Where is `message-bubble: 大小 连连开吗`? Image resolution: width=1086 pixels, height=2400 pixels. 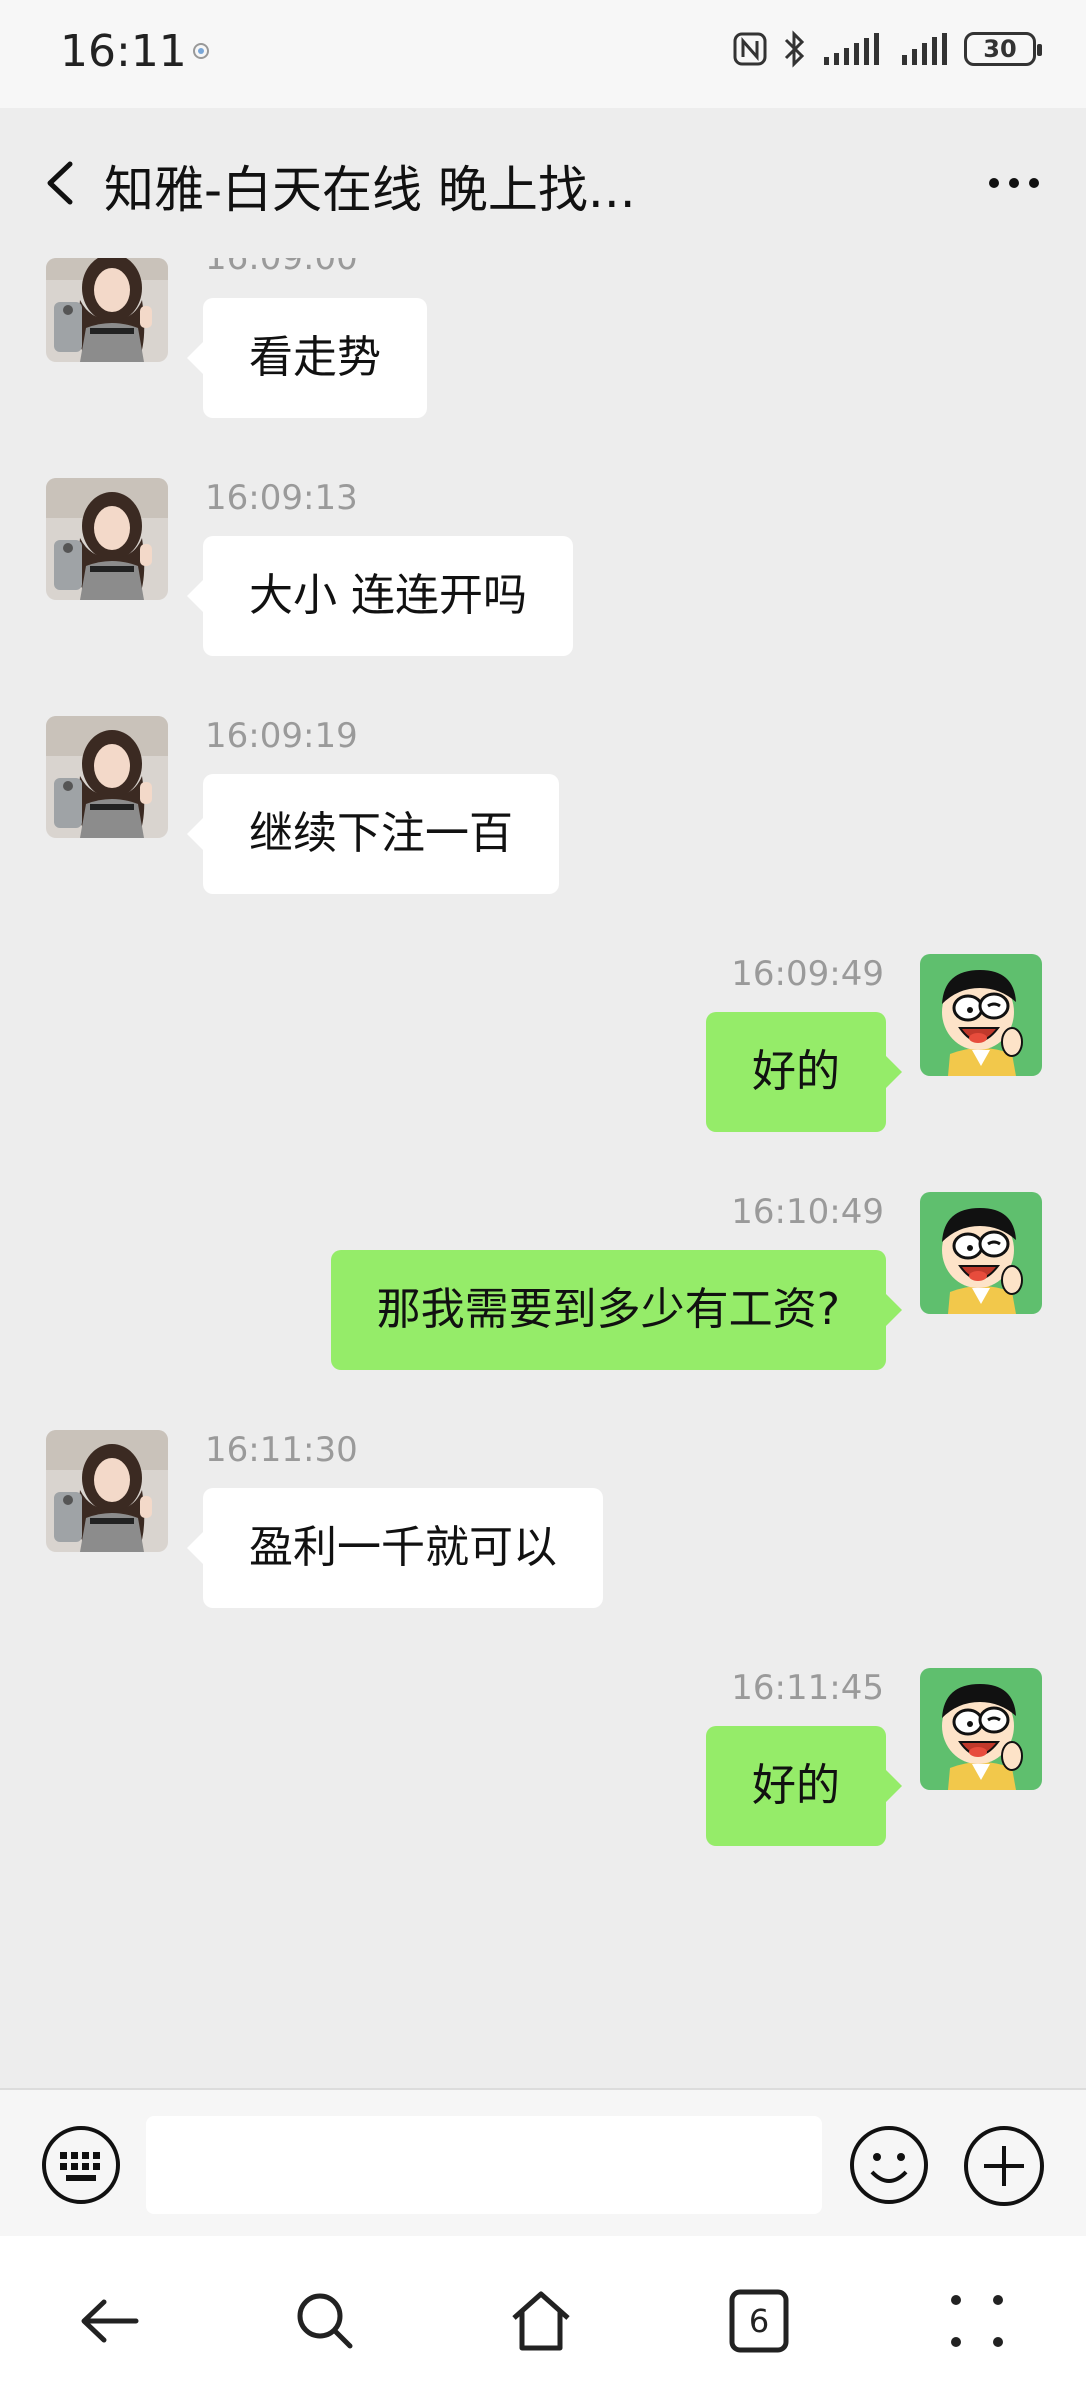 message-bubble: 大小 连连开吗 is located at coordinates (380, 596).